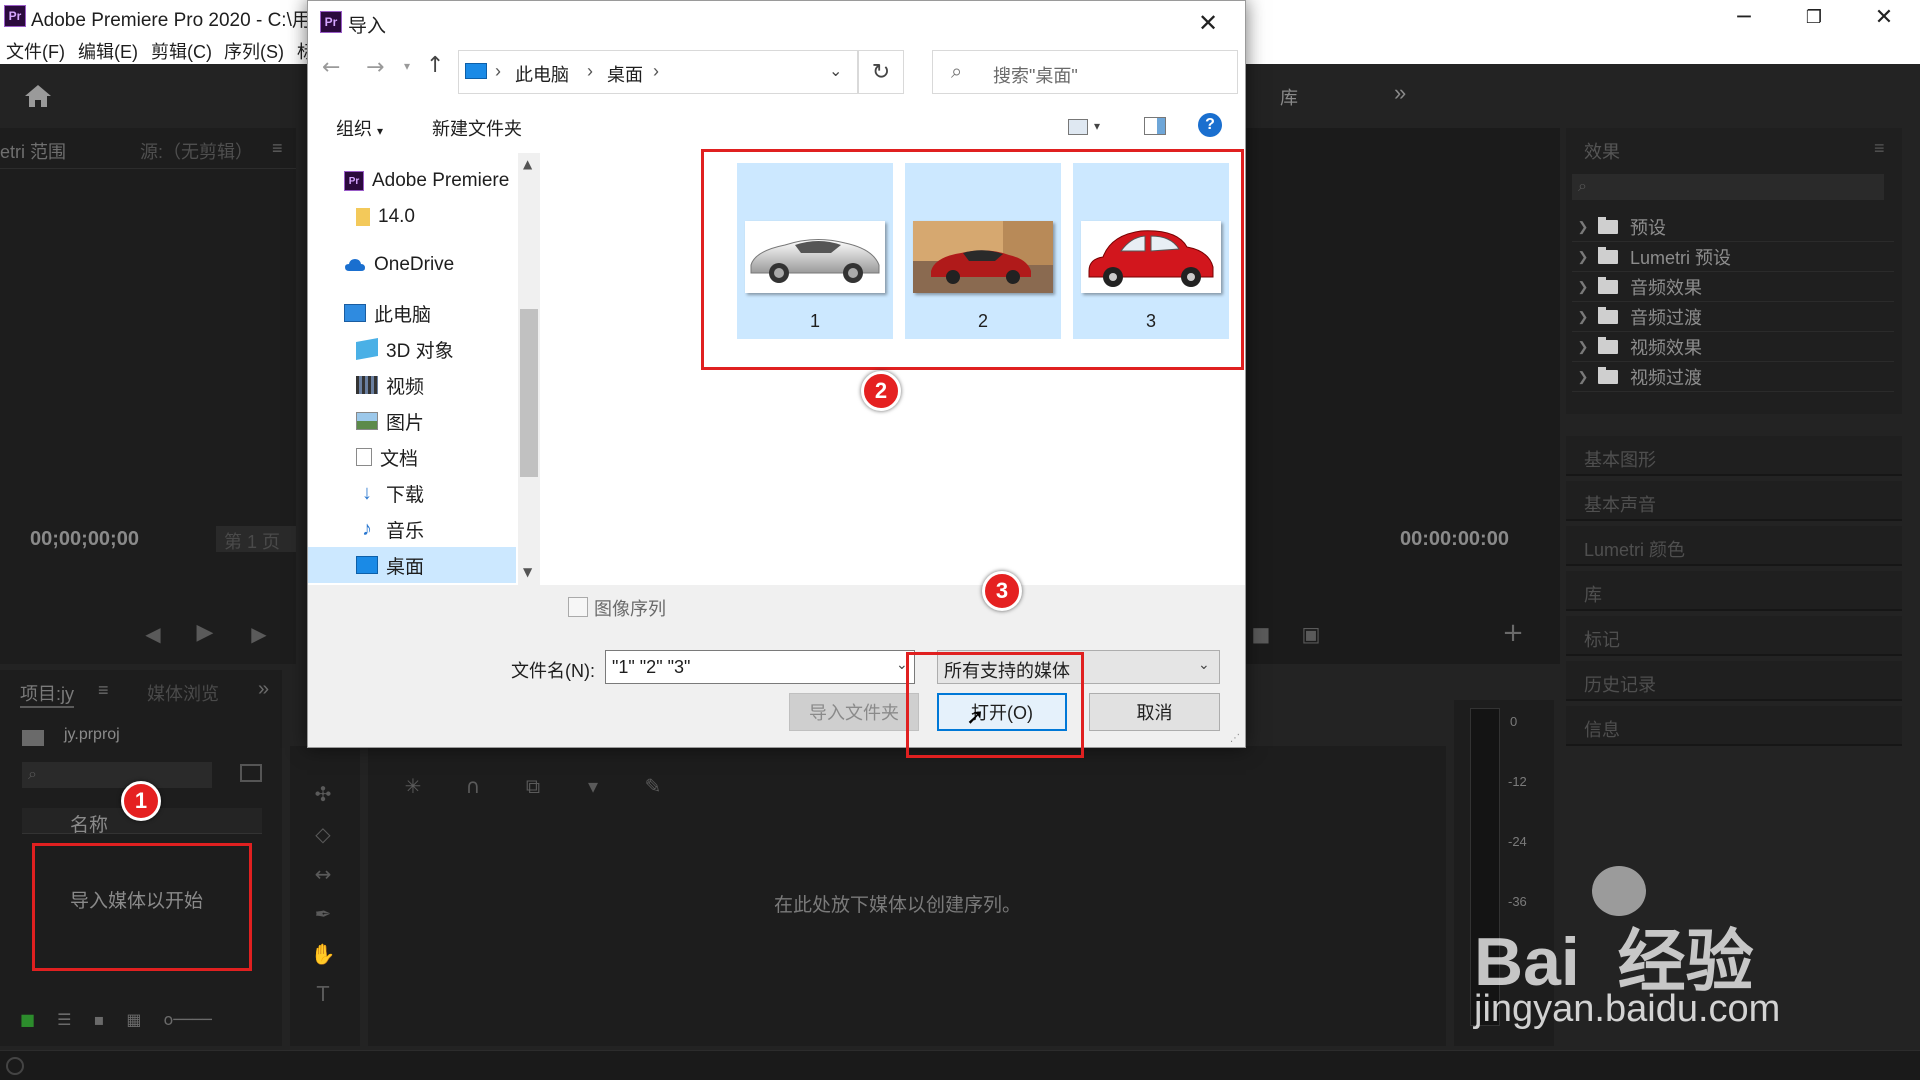 The height and width of the screenshot is (1080, 1920). I want to click on menu-edit: 编辑(E), so click(108, 51).